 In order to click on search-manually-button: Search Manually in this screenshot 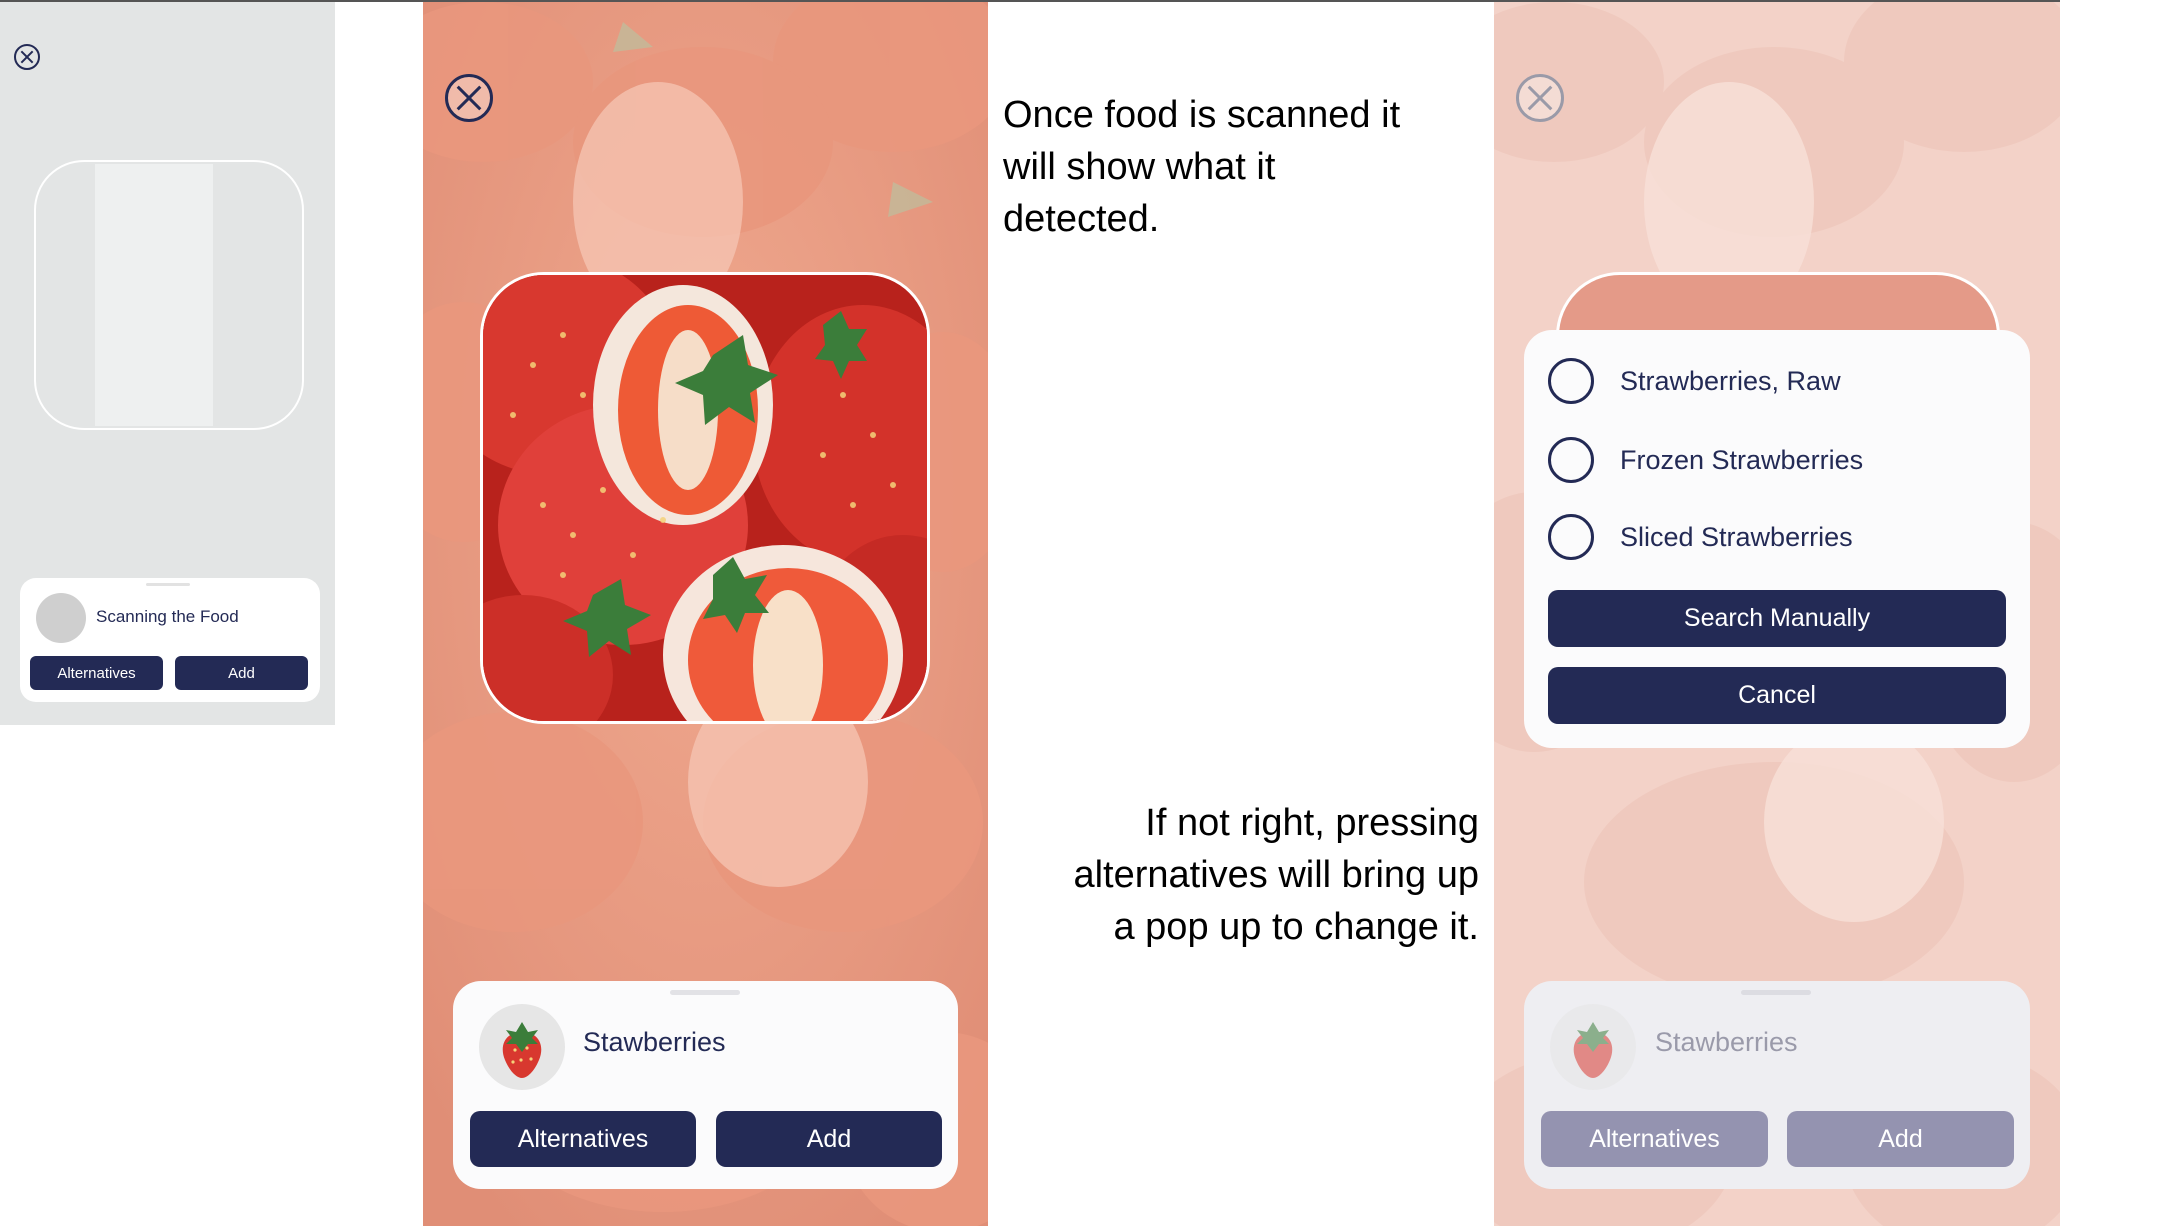, I will do `click(1777, 618)`.